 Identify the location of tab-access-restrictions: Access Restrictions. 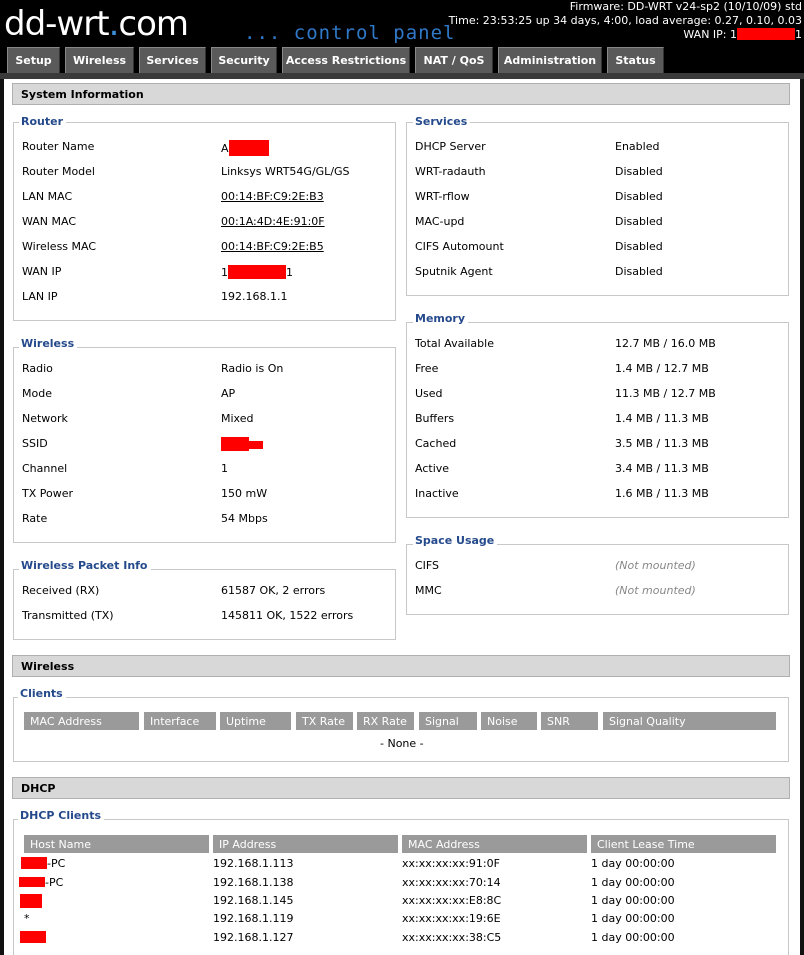
(346, 60).